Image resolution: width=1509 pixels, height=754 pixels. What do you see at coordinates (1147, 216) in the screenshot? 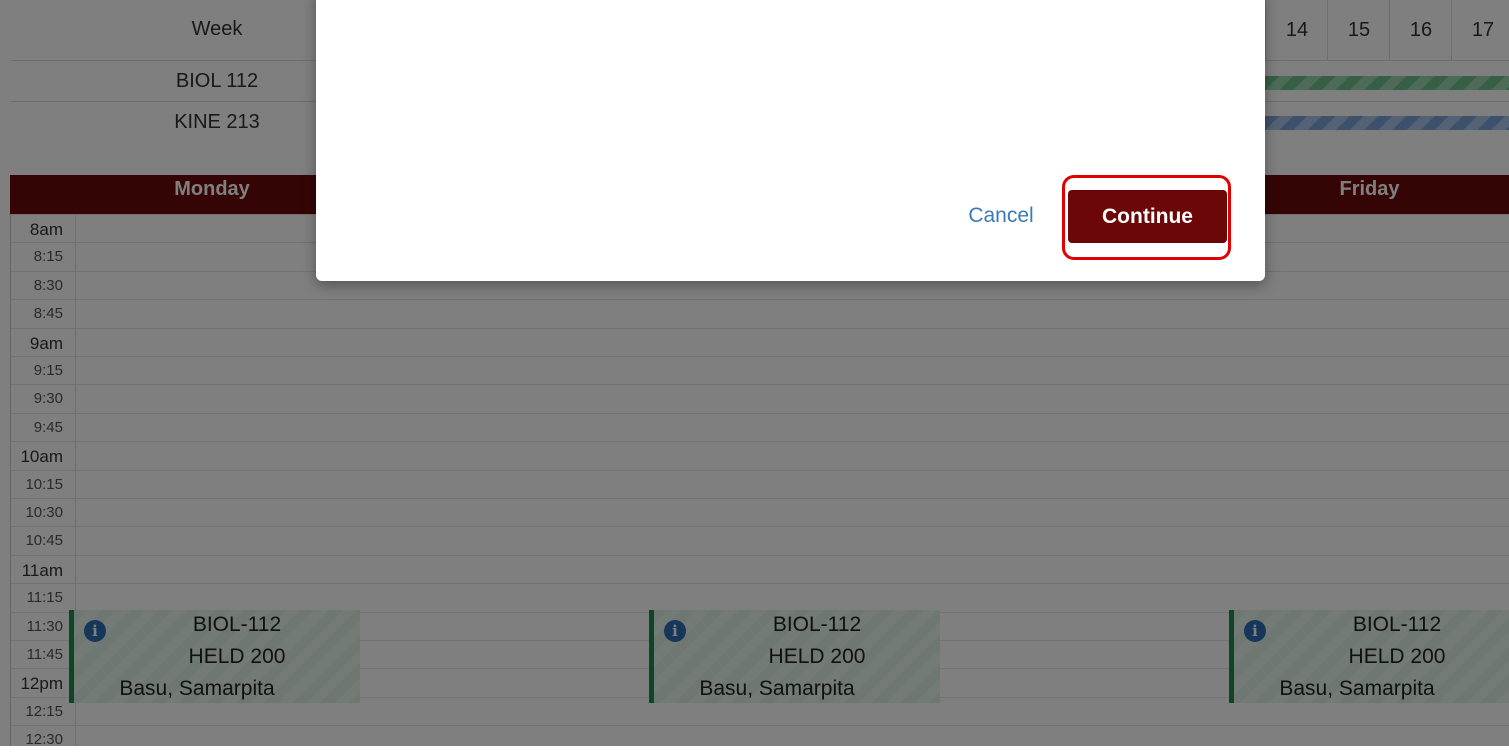
I see `continue-button: Continue` at bounding box center [1147, 216].